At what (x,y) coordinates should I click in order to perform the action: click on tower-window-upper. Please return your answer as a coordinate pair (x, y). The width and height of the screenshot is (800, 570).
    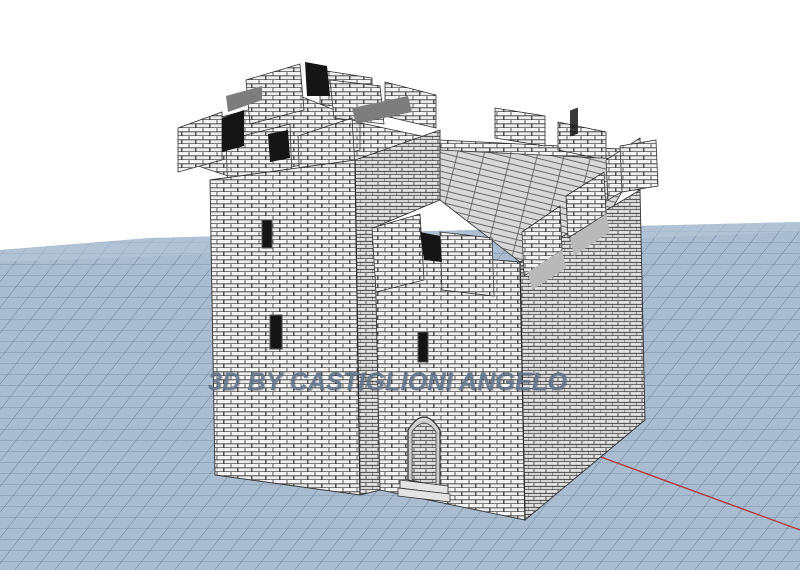
    Looking at the image, I should click on (267, 234).